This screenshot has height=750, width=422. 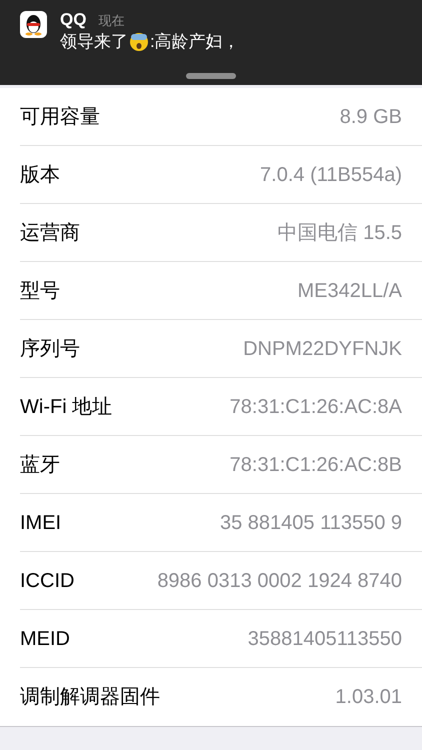 What do you see at coordinates (73, 20) in the screenshot?
I see `app-name: QQ` at bounding box center [73, 20].